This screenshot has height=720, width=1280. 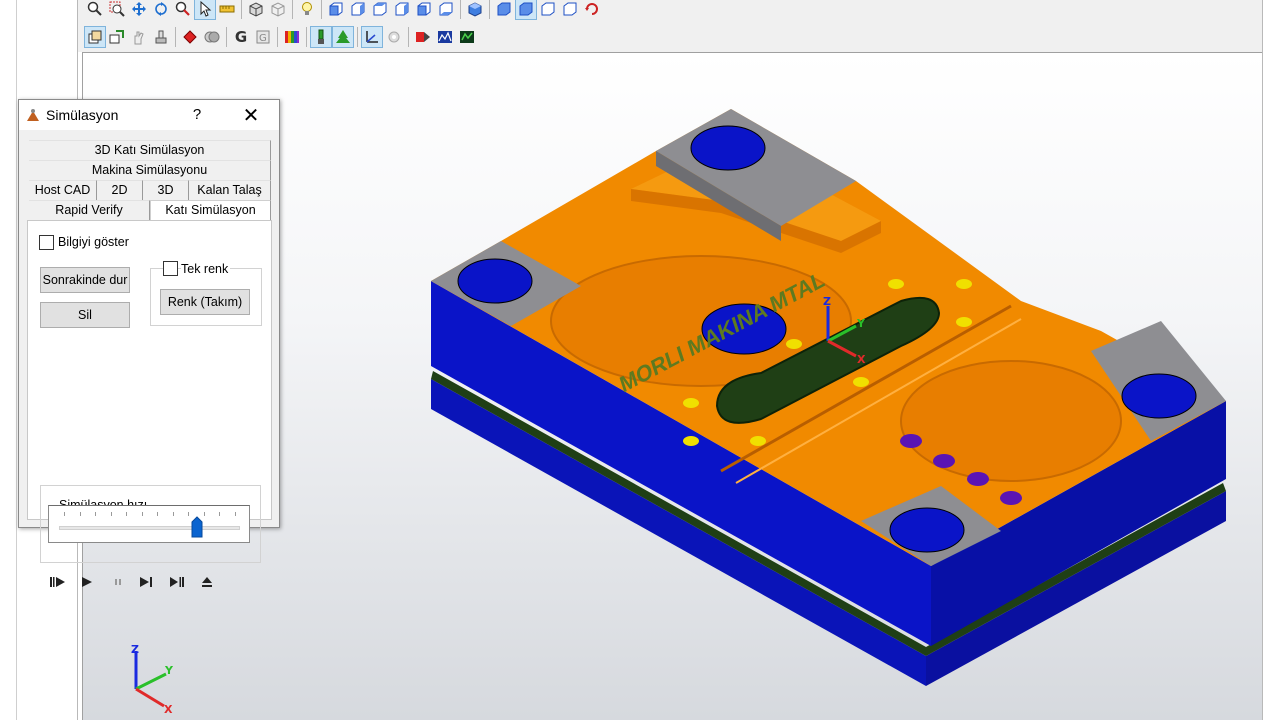 What do you see at coordinates (183, 10) in the screenshot?
I see `zoom-fit-icon` at bounding box center [183, 10].